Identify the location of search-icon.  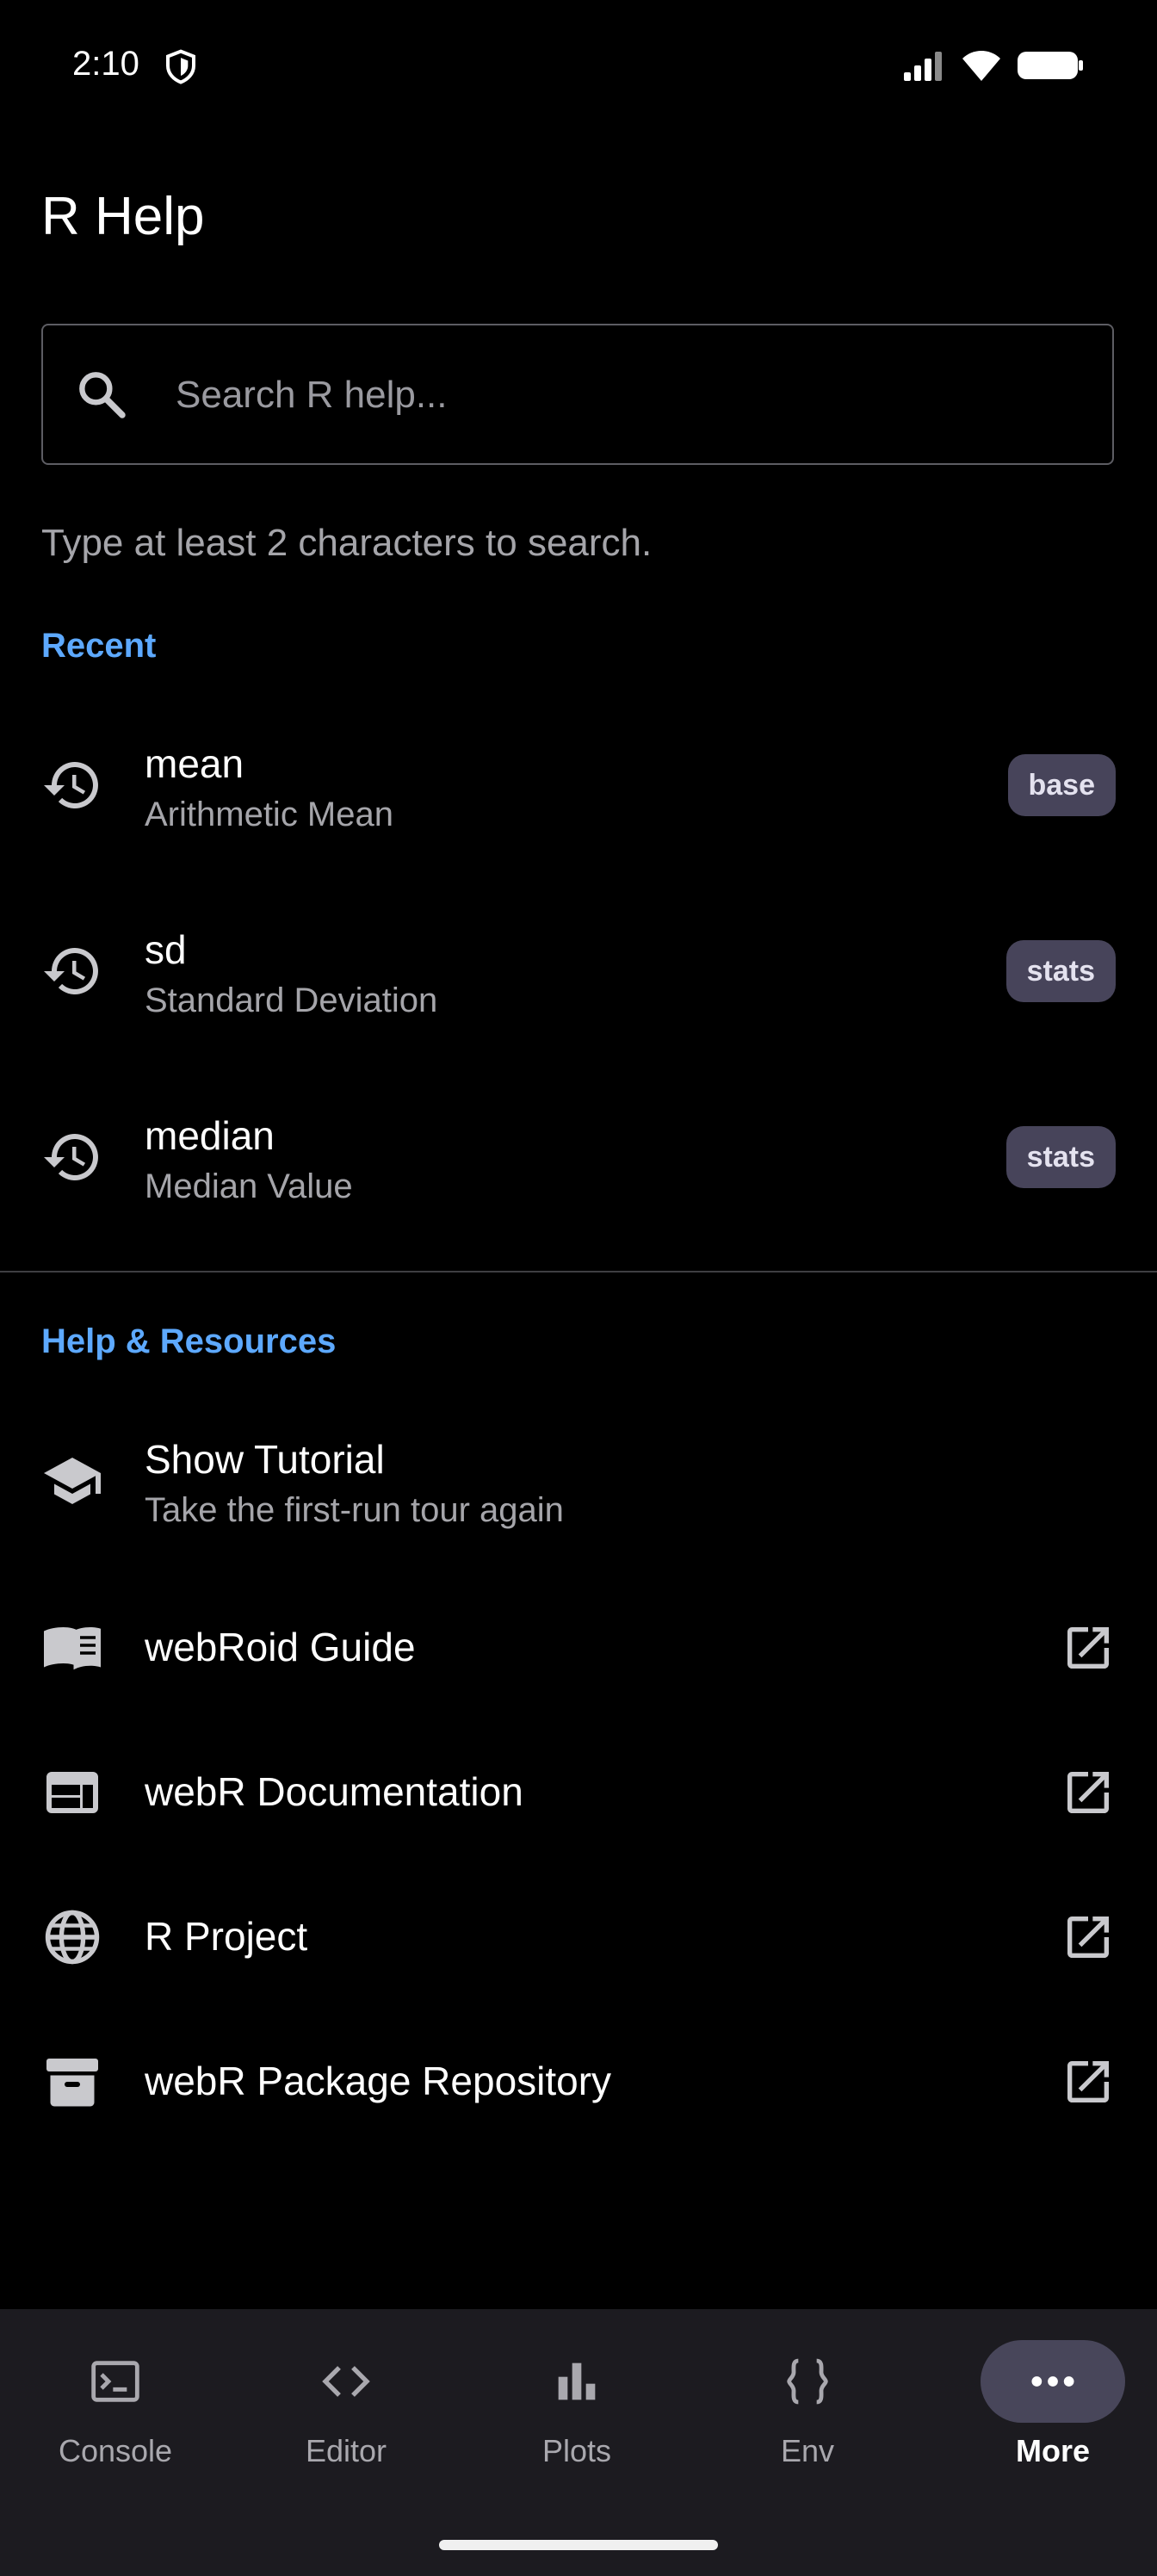
(102, 395).